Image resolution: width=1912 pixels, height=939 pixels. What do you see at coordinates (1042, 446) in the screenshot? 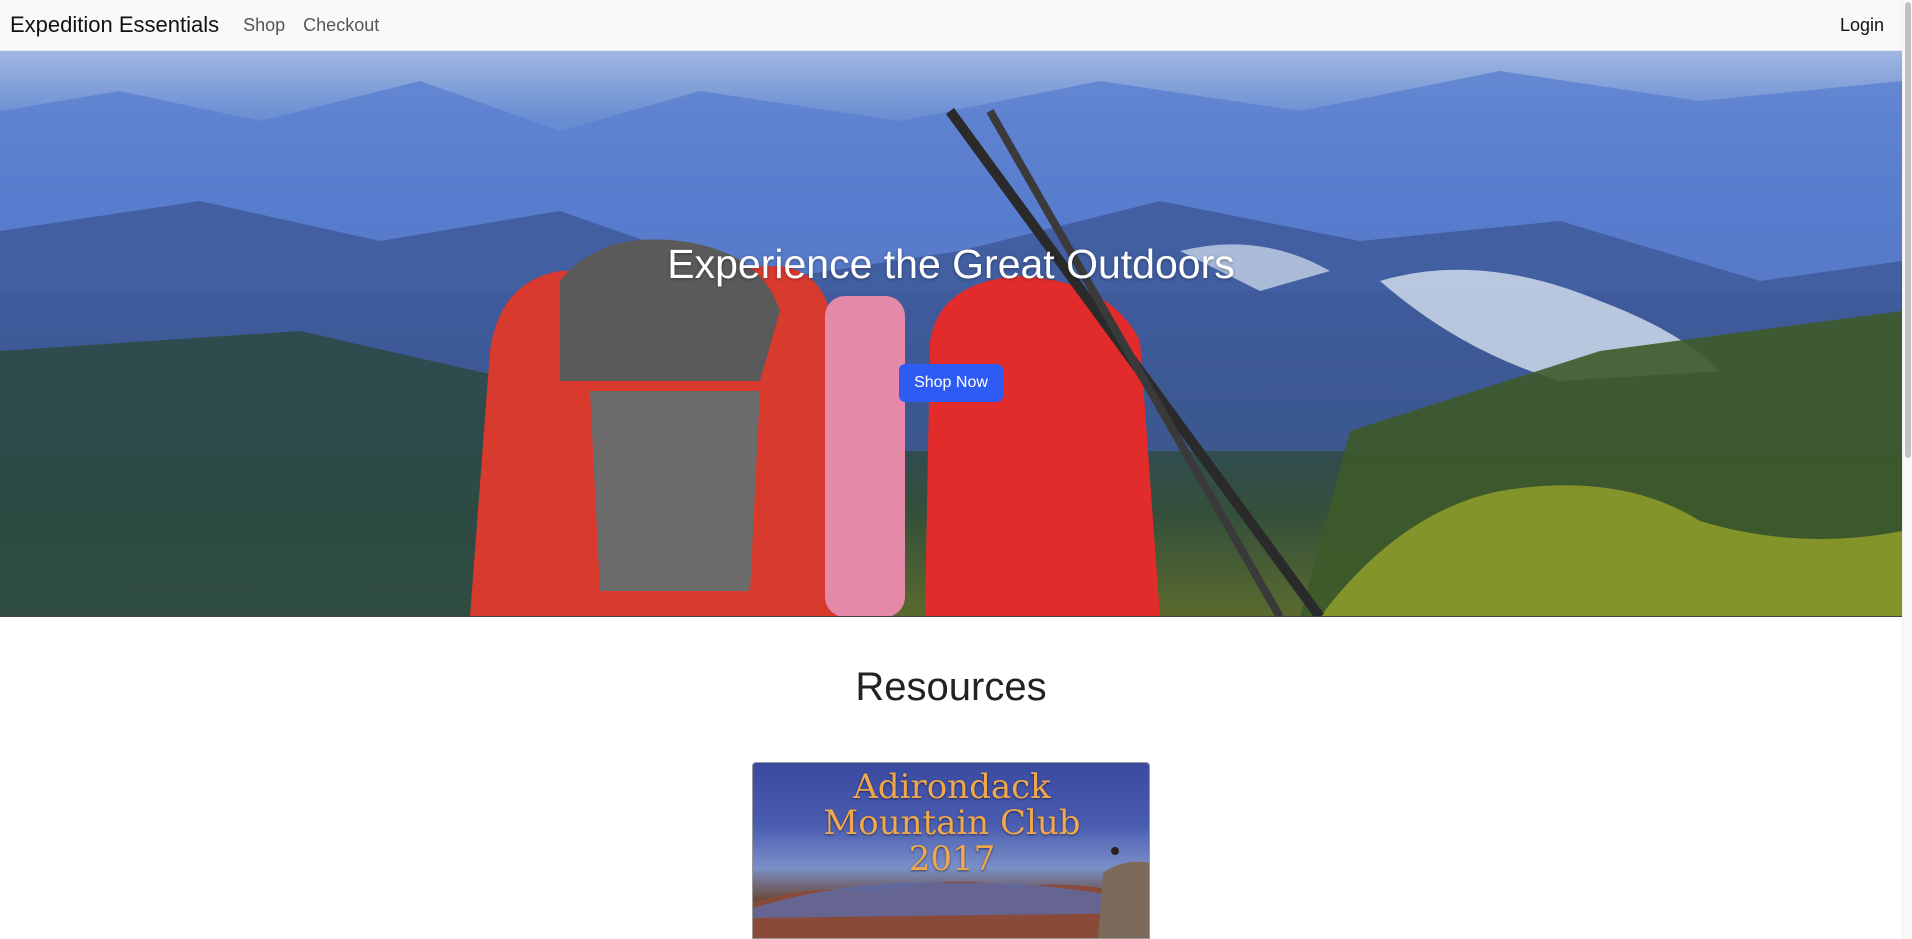
I see `backpack-right` at bounding box center [1042, 446].